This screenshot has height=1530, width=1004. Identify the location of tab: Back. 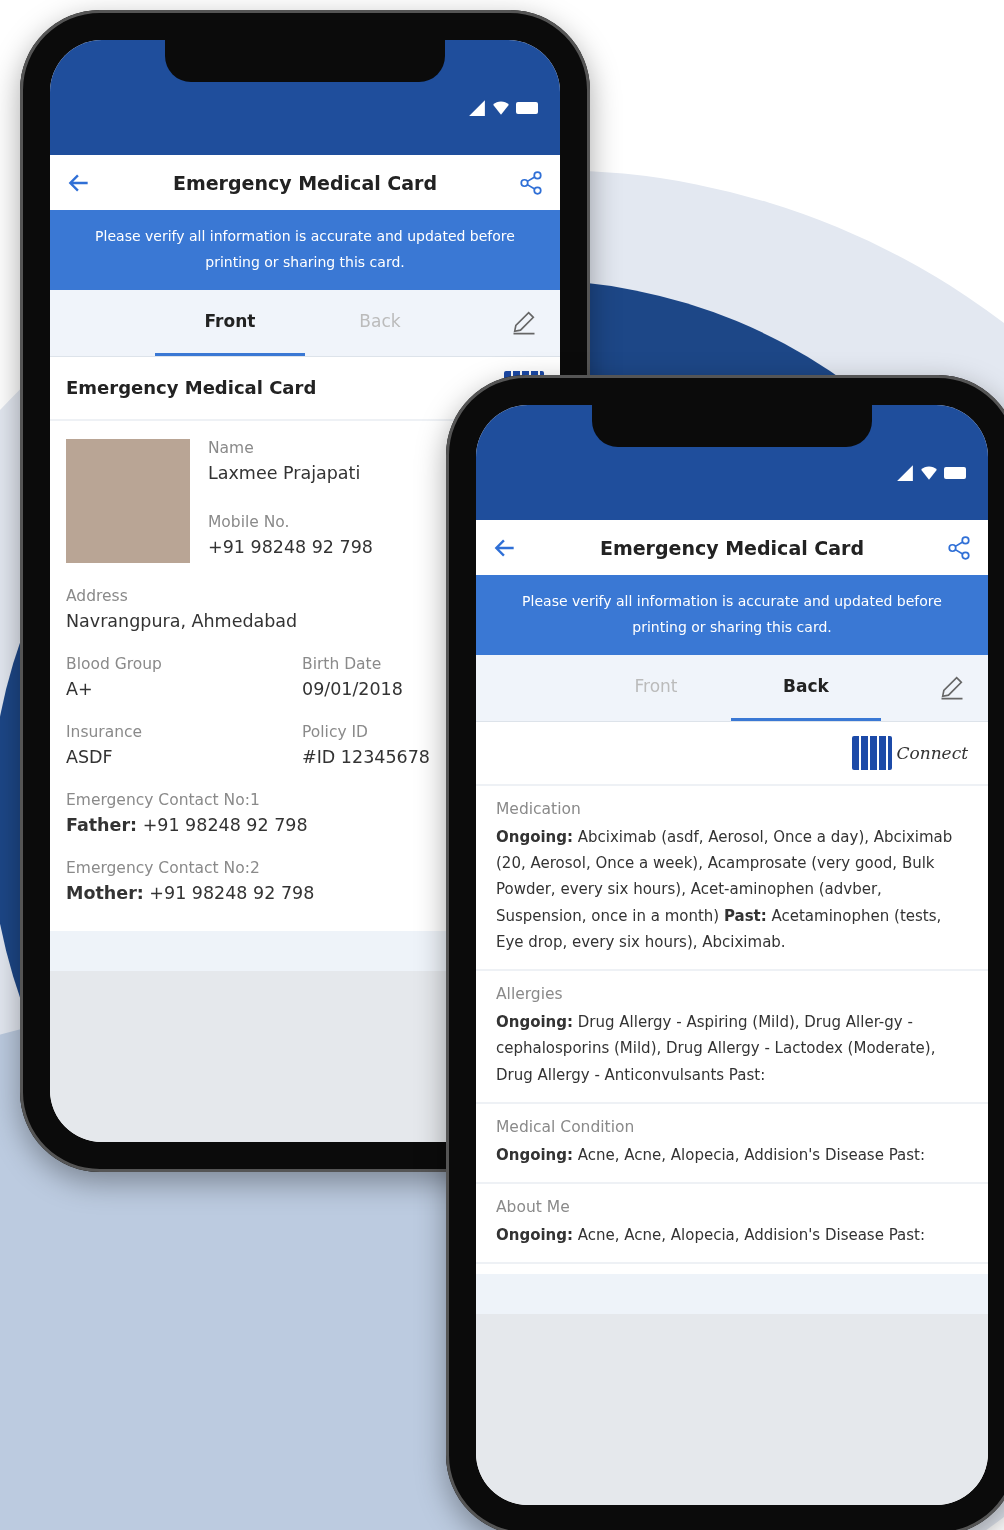
(806, 687).